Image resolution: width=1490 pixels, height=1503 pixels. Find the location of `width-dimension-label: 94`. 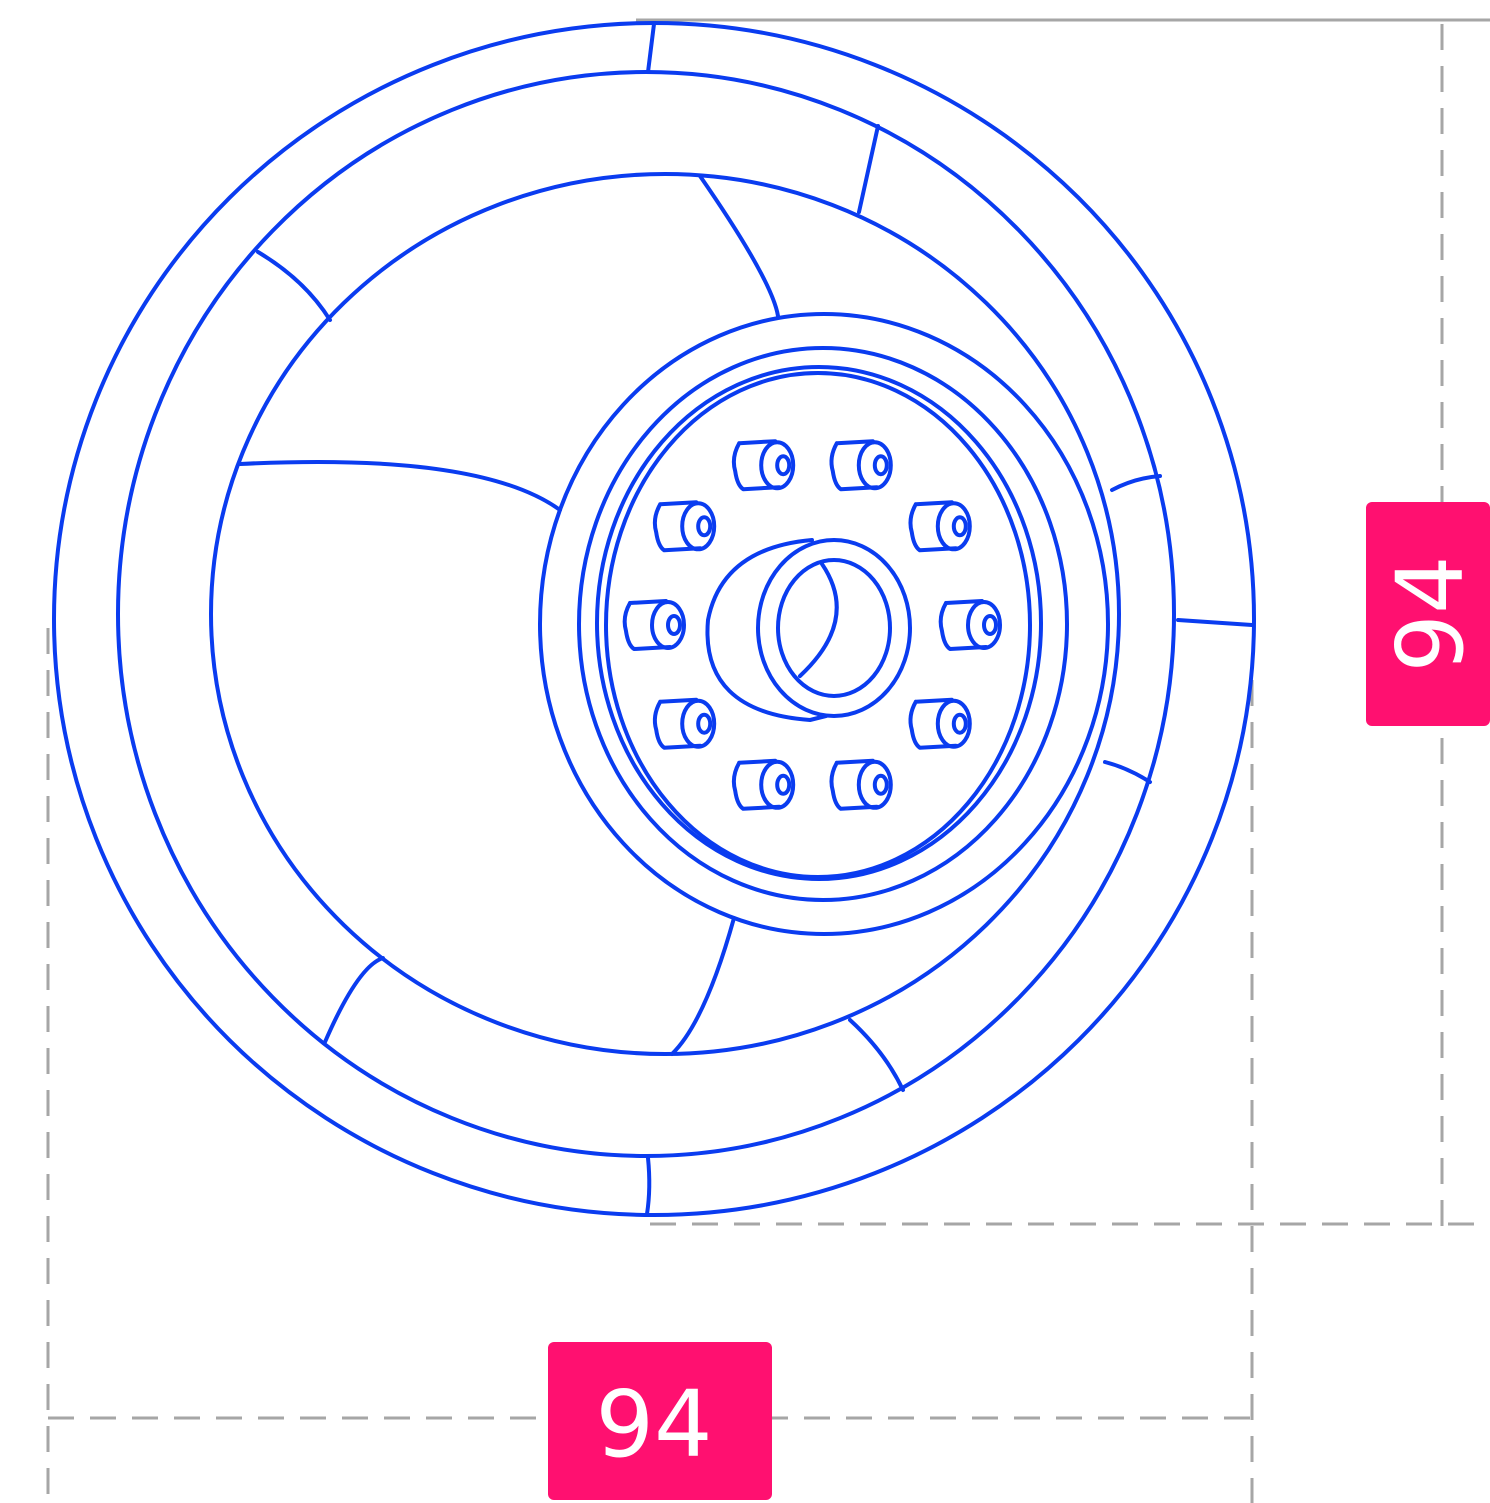

width-dimension-label: 94 is located at coordinates (653, 1424).